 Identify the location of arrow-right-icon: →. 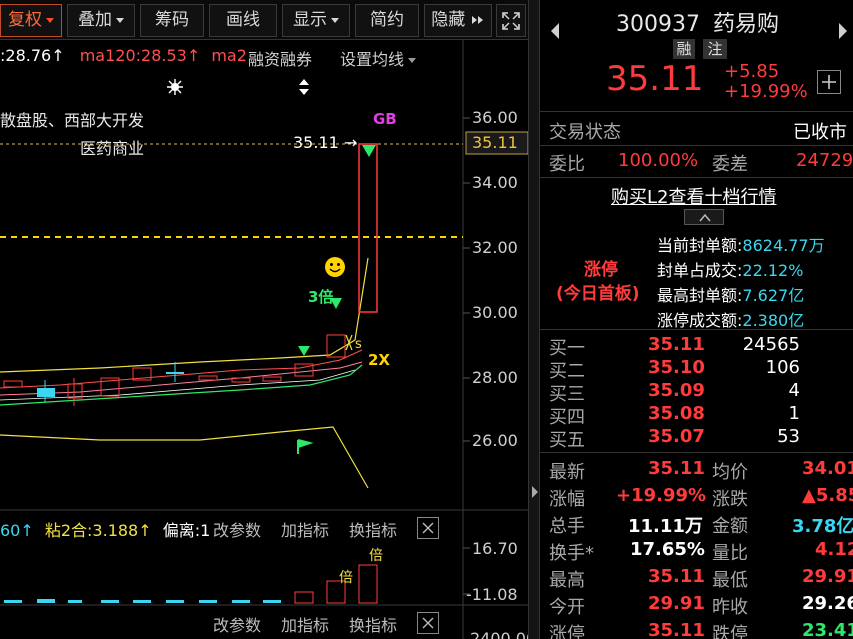
(348, 142).